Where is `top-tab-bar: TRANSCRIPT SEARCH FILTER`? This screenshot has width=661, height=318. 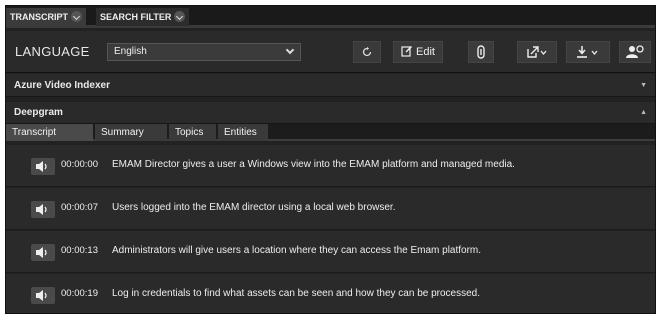 top-tab-bar: TRANSCRIPT SEARCH FILTER is located at coordinates (330, 17).